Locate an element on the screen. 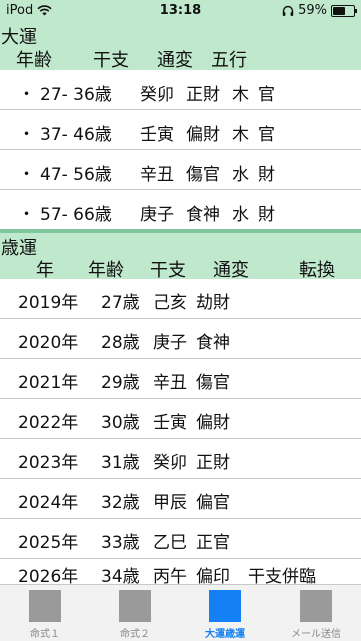 The width and height of the screenshot is (361, 641). saiun-year: 2021年 is located at coordinates (48, 383).